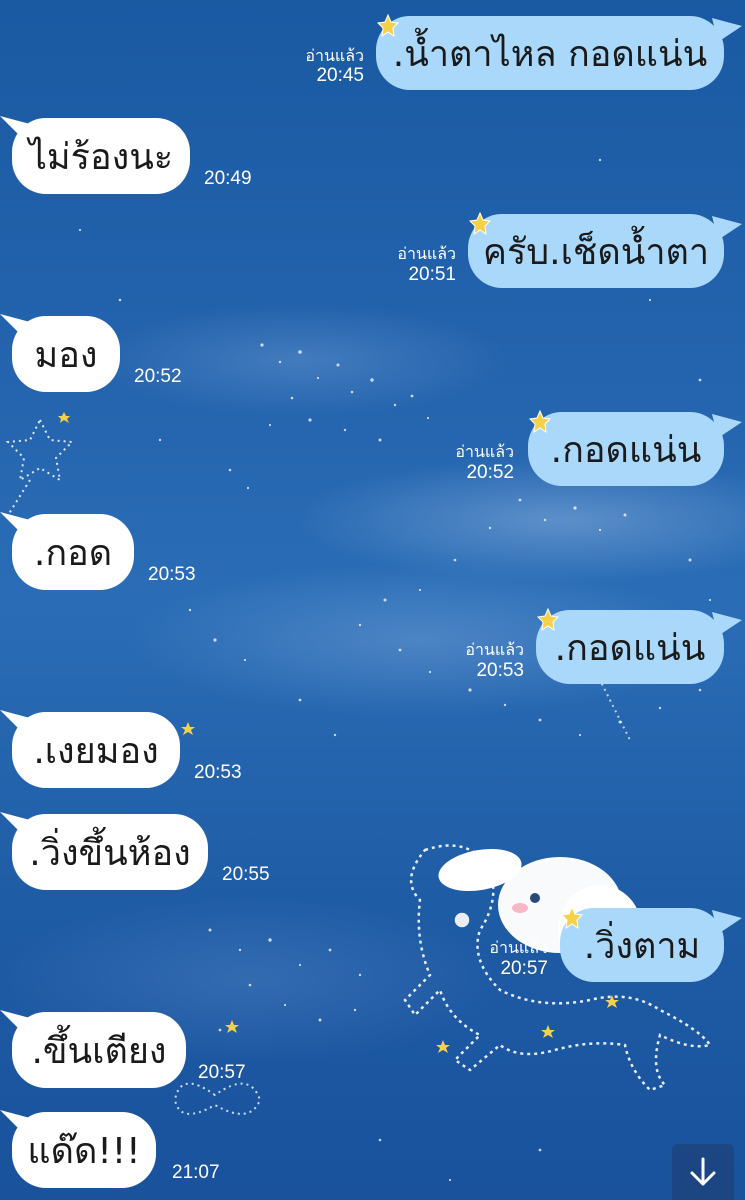  Describe the element at coordinates (596, 251) in the screenshot. I see `outgoing-bubble: ครับ.เช็ดน้ำตา` at that location.